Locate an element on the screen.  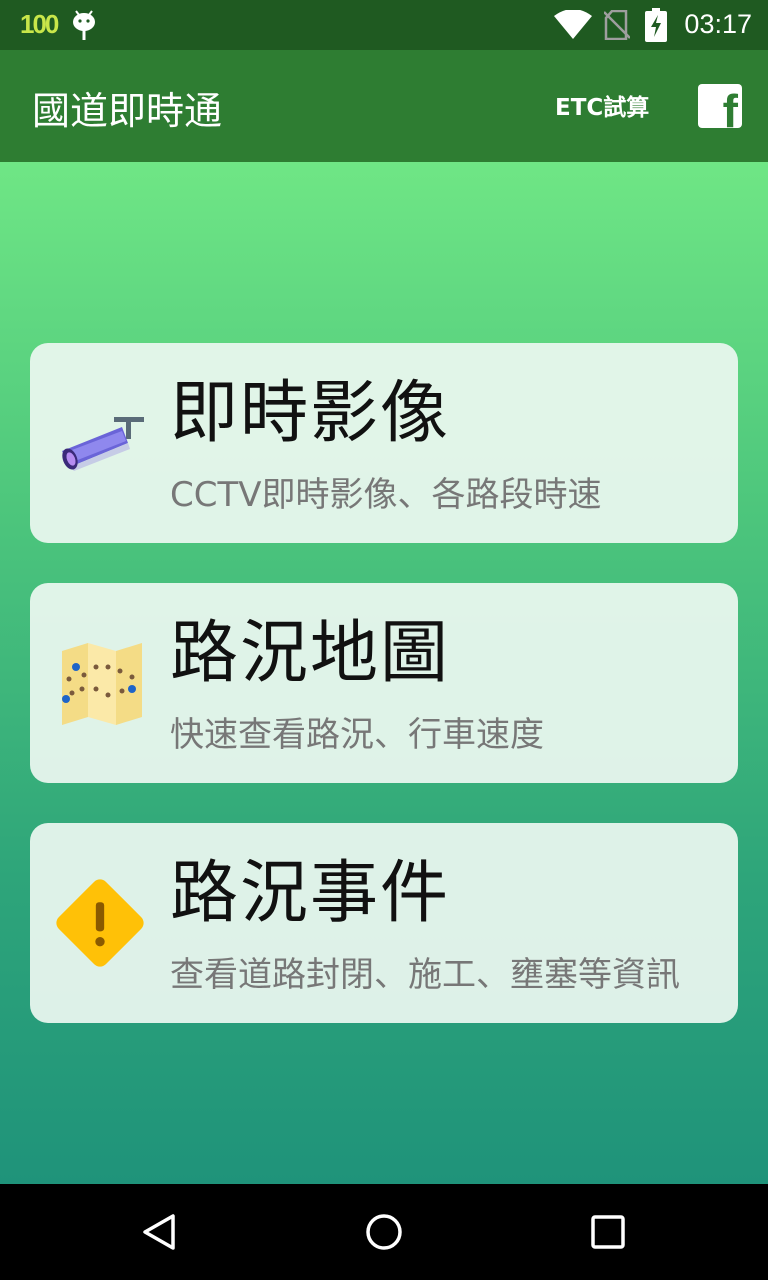
battery-charging-icon is located at coordinates (656, 25).